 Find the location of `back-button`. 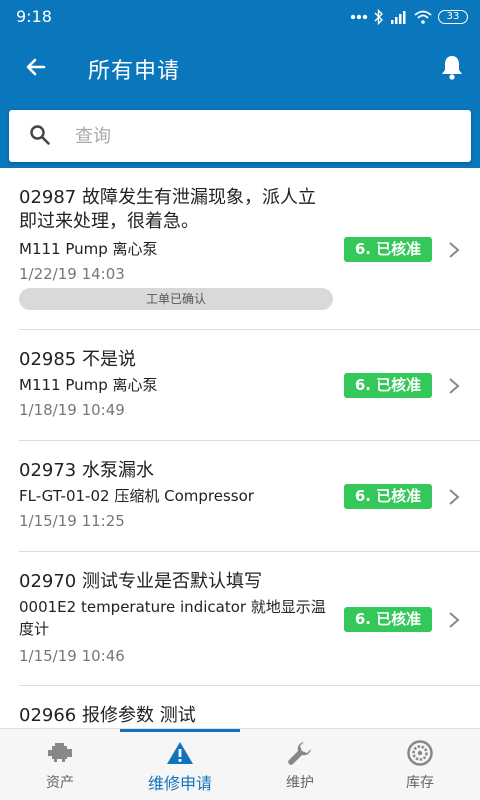

back-button is located at coordinates (36, 67).